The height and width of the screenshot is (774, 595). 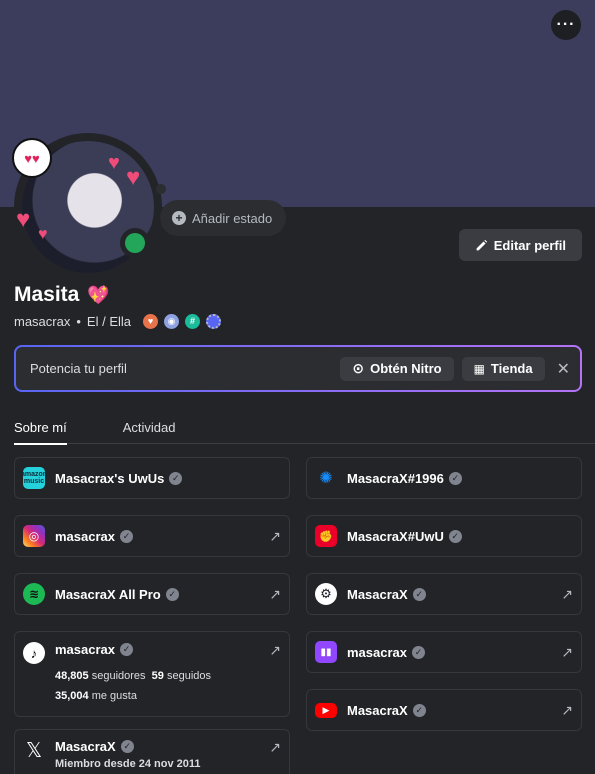 I want to click on edit-profile-label: Editar perfil, so click(x=529, y=245).